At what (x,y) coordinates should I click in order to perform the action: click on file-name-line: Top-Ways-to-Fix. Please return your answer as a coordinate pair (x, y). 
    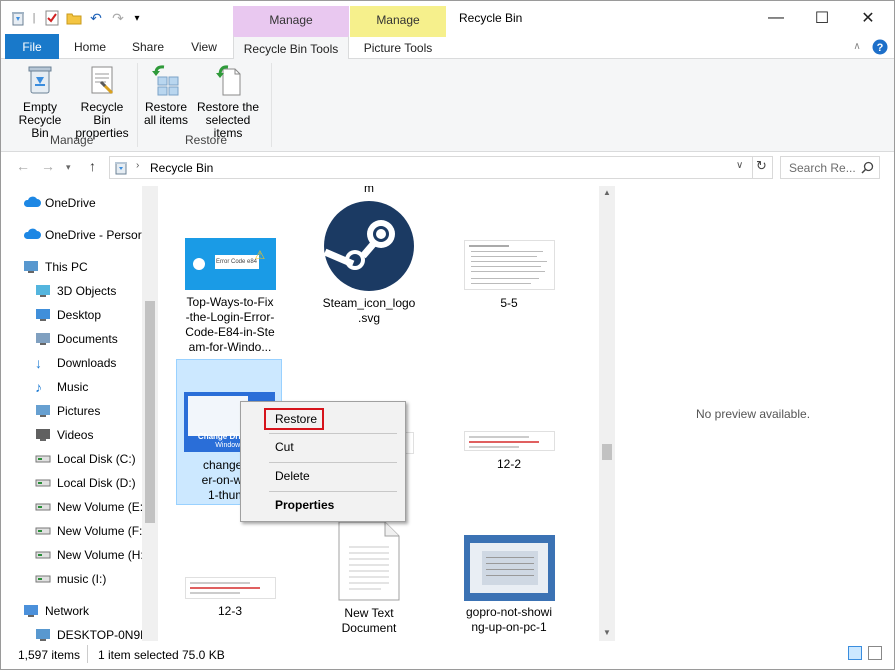
    Looking at the image, I should click on (230, 302).